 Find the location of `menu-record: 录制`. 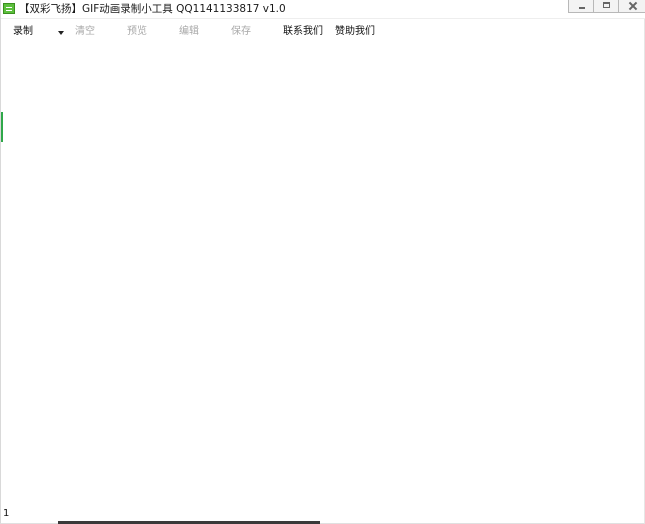

menu-record: 录制 is located at coordinates (23, 32).